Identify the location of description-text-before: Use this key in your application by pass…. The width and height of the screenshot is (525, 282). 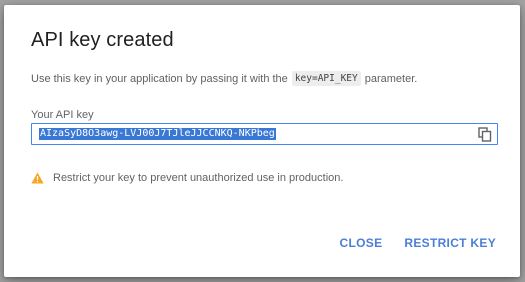
(159, 78).